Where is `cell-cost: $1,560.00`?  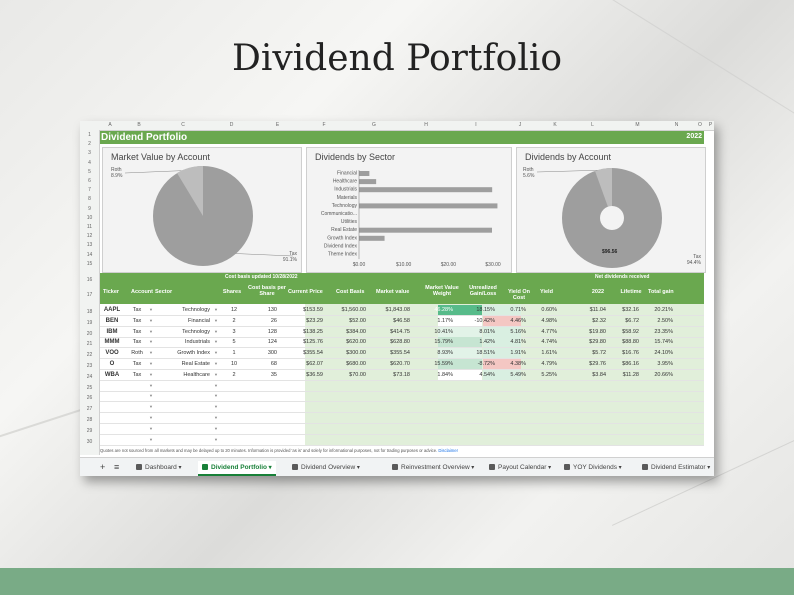
cell-cost: $1,560.00 is located at coordinates (348, 310).